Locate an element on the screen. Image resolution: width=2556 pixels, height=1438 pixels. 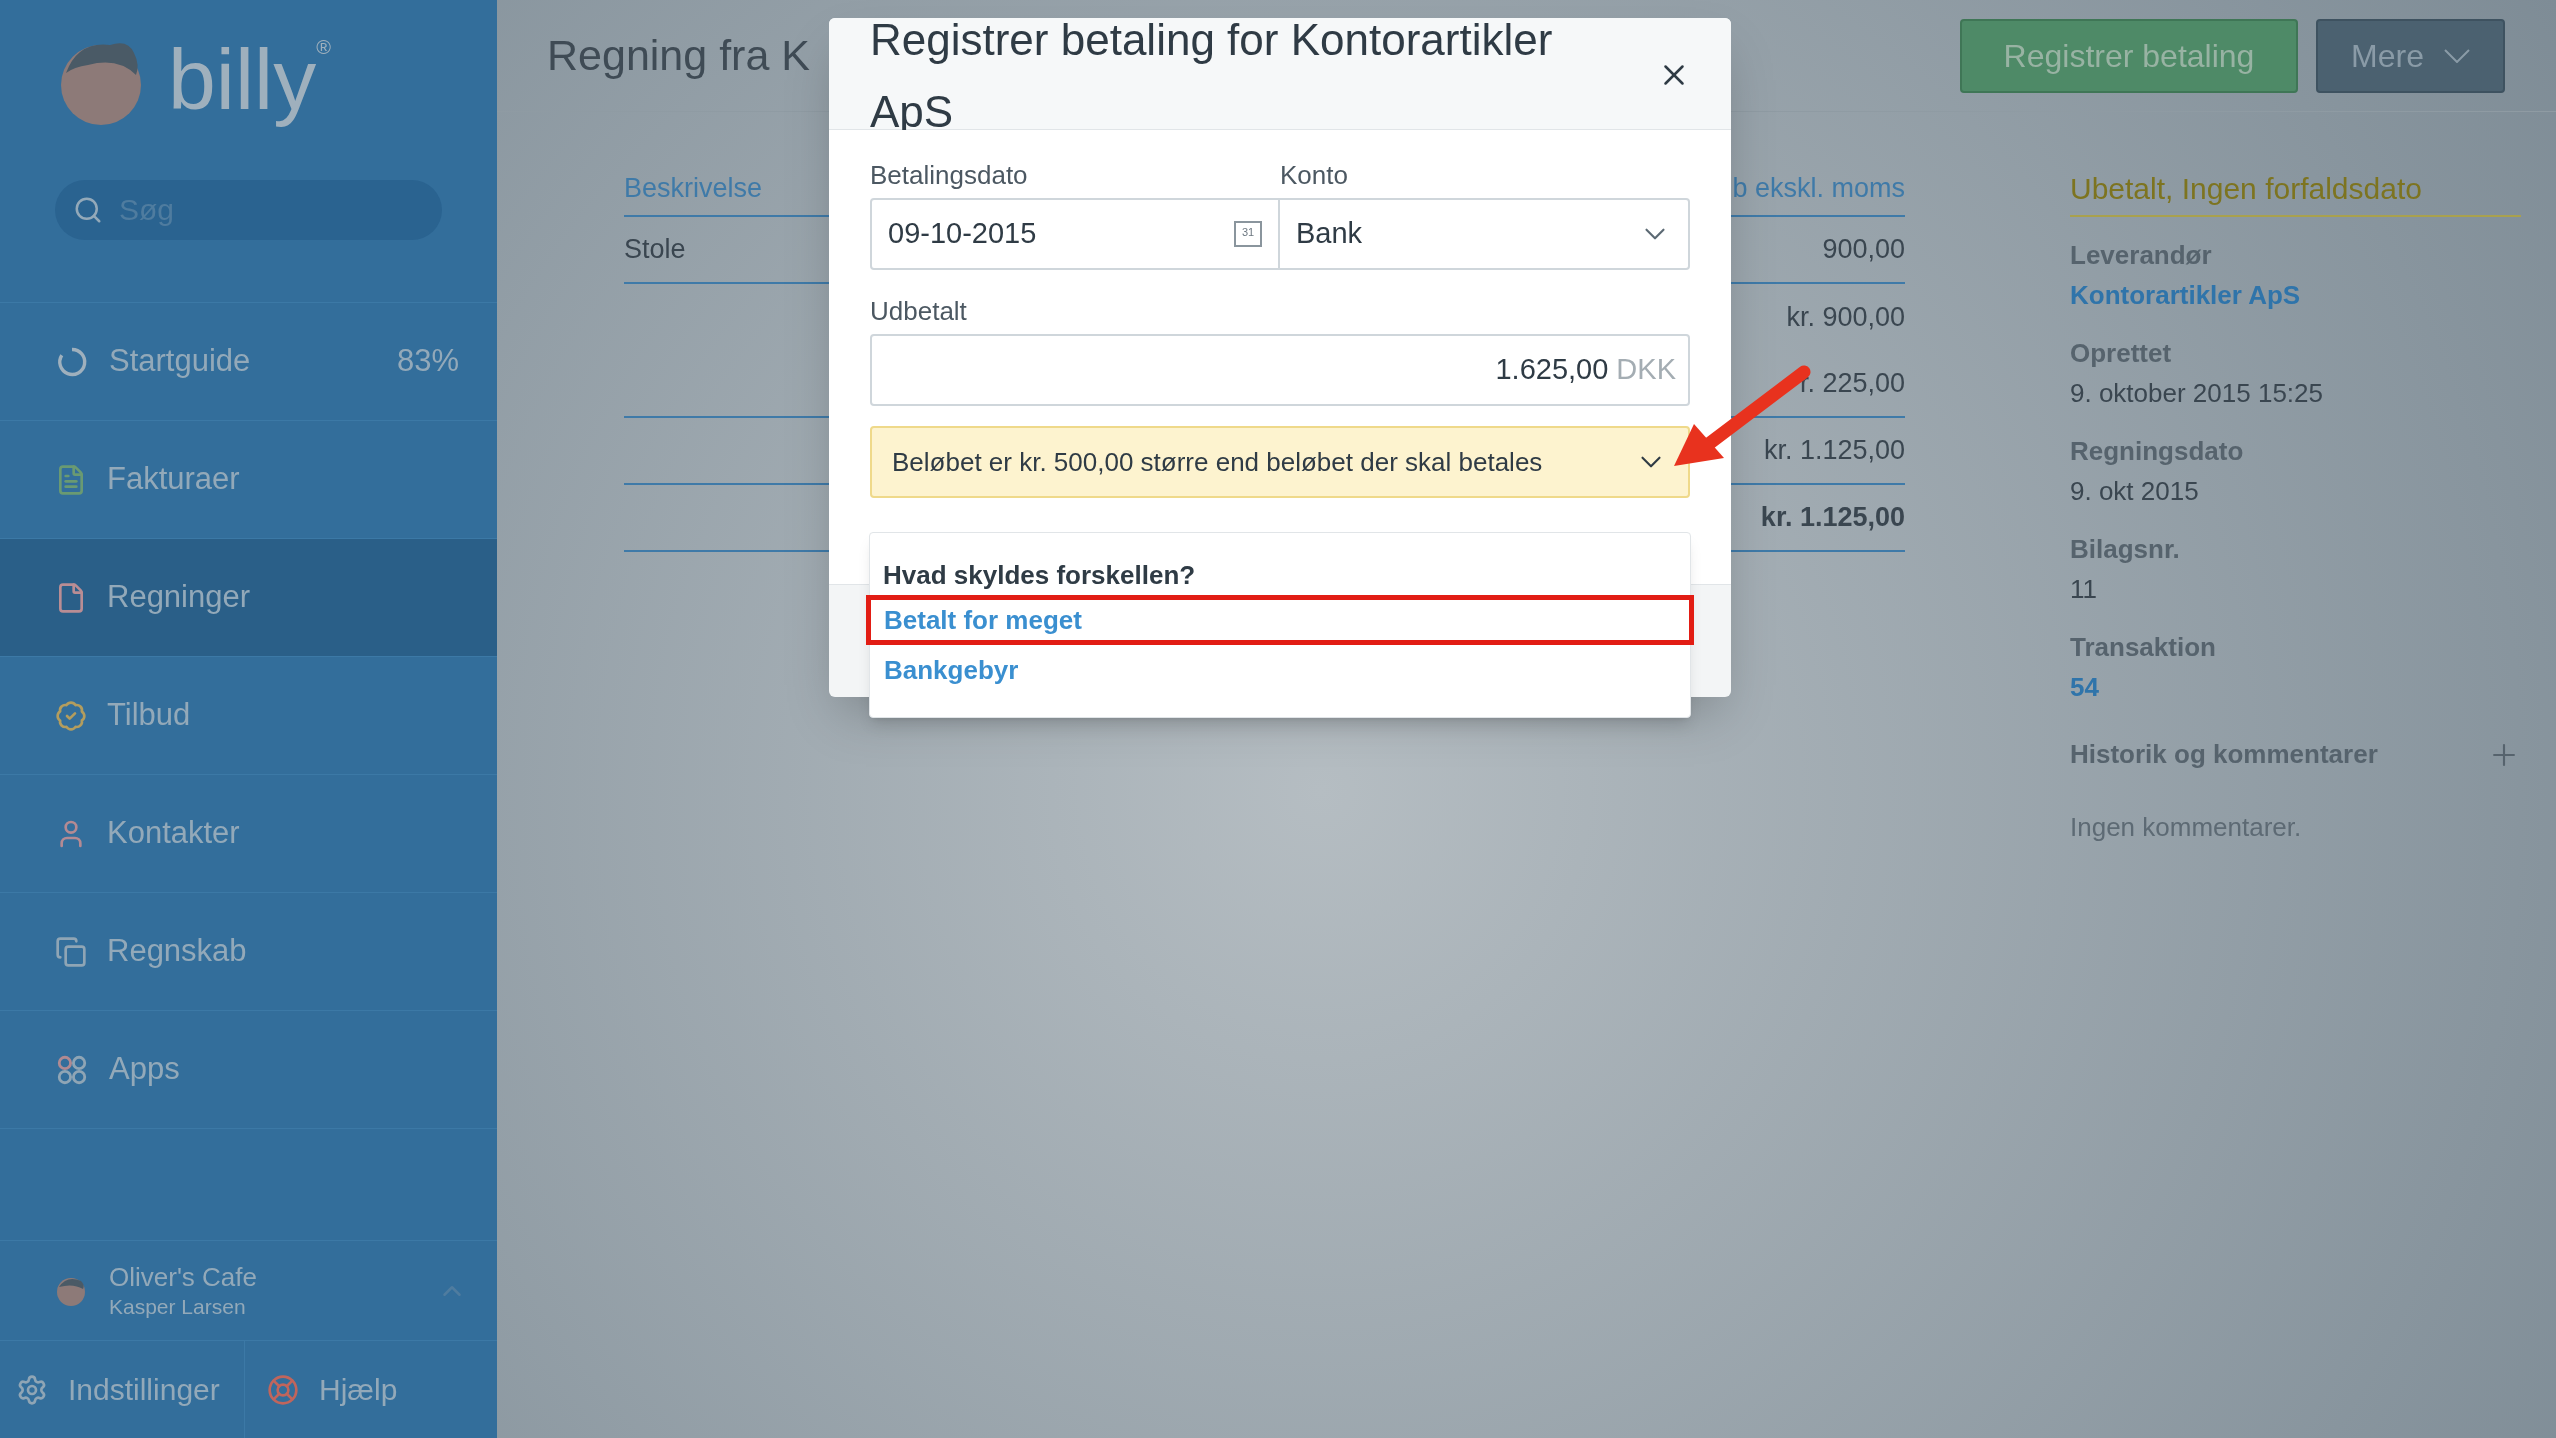
more-button: Mere is located at coordinates (2410, 55).